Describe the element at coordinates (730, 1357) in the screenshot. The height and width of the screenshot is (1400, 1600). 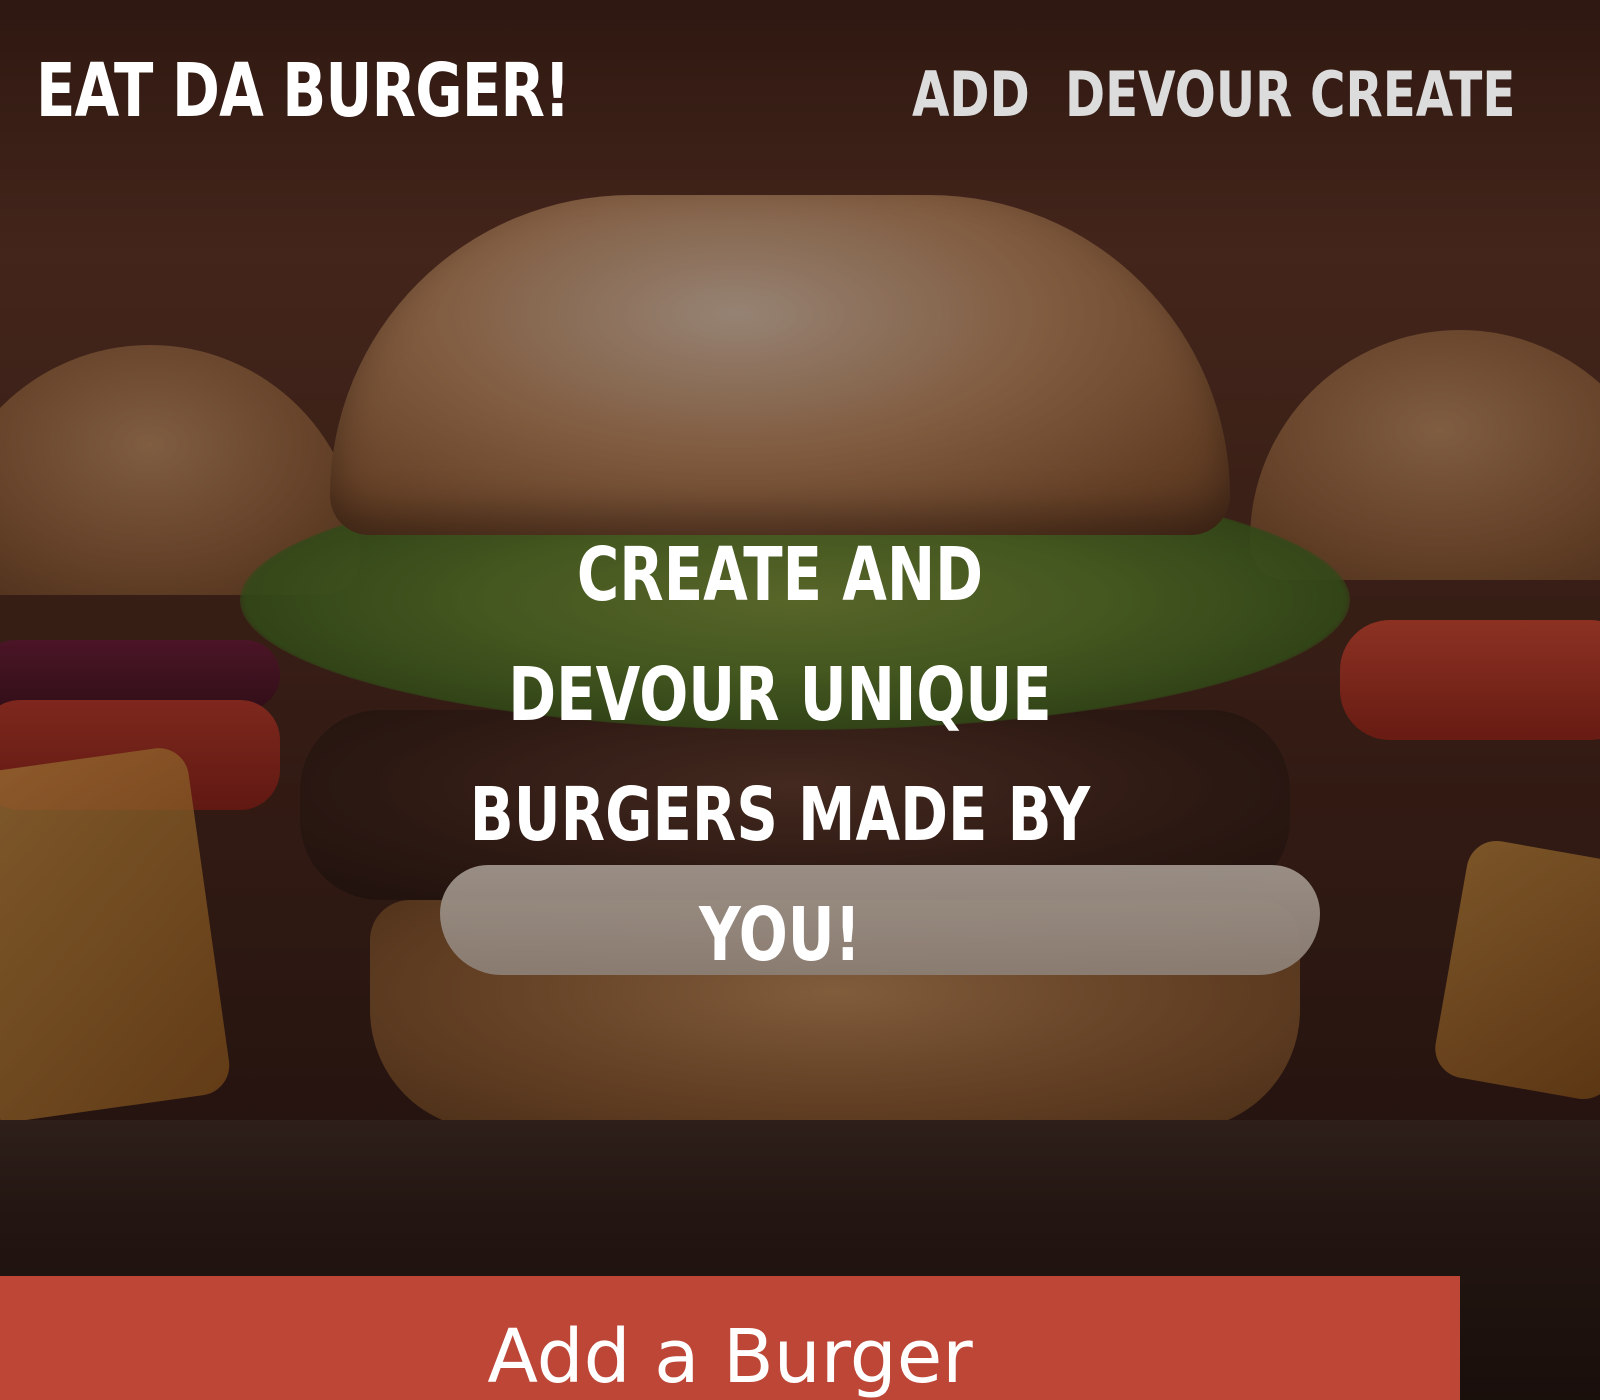
I see `add-burger-title: Add a Burger` at that location.